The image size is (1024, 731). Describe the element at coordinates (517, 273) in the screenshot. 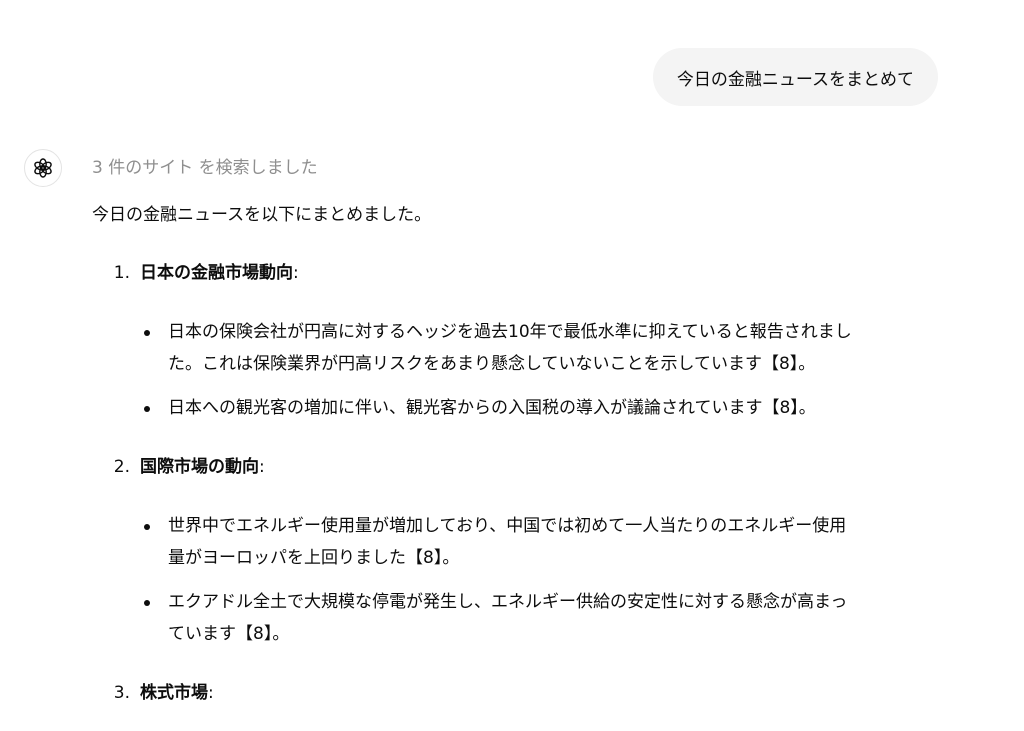

I see `section-heading-1: 1. 日本の金融市場動向:` at that location.